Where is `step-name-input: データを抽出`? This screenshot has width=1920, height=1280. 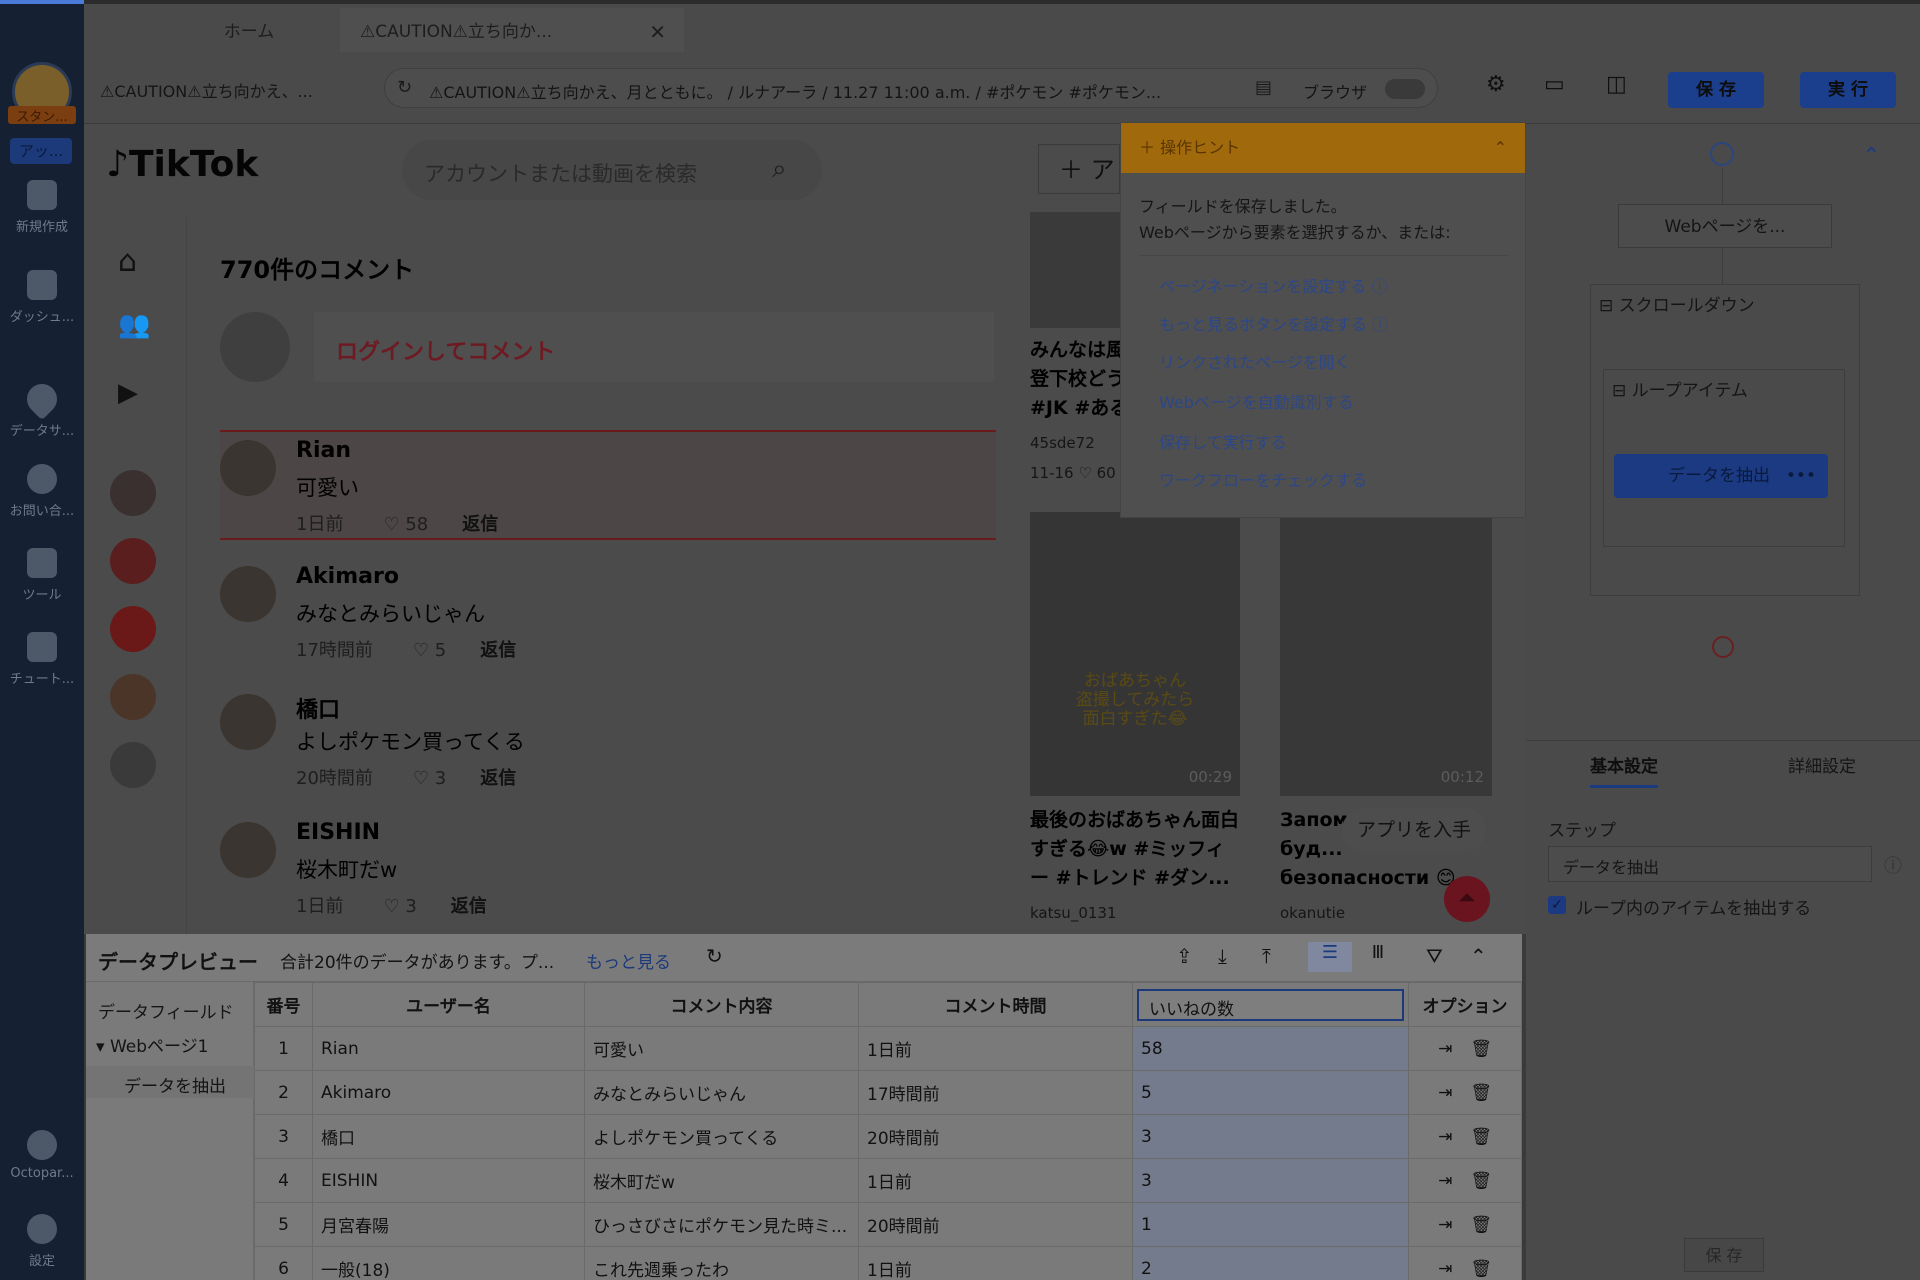
step-name-input: データを抽出 is located at coordinates (1710, 864).